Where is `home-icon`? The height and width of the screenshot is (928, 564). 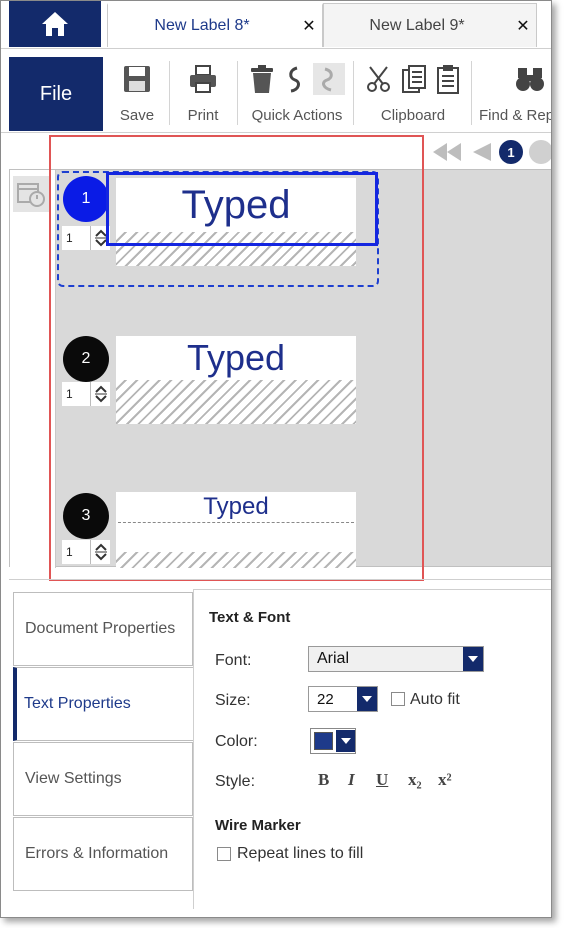
home-icon is located at coordinates (55, 24).